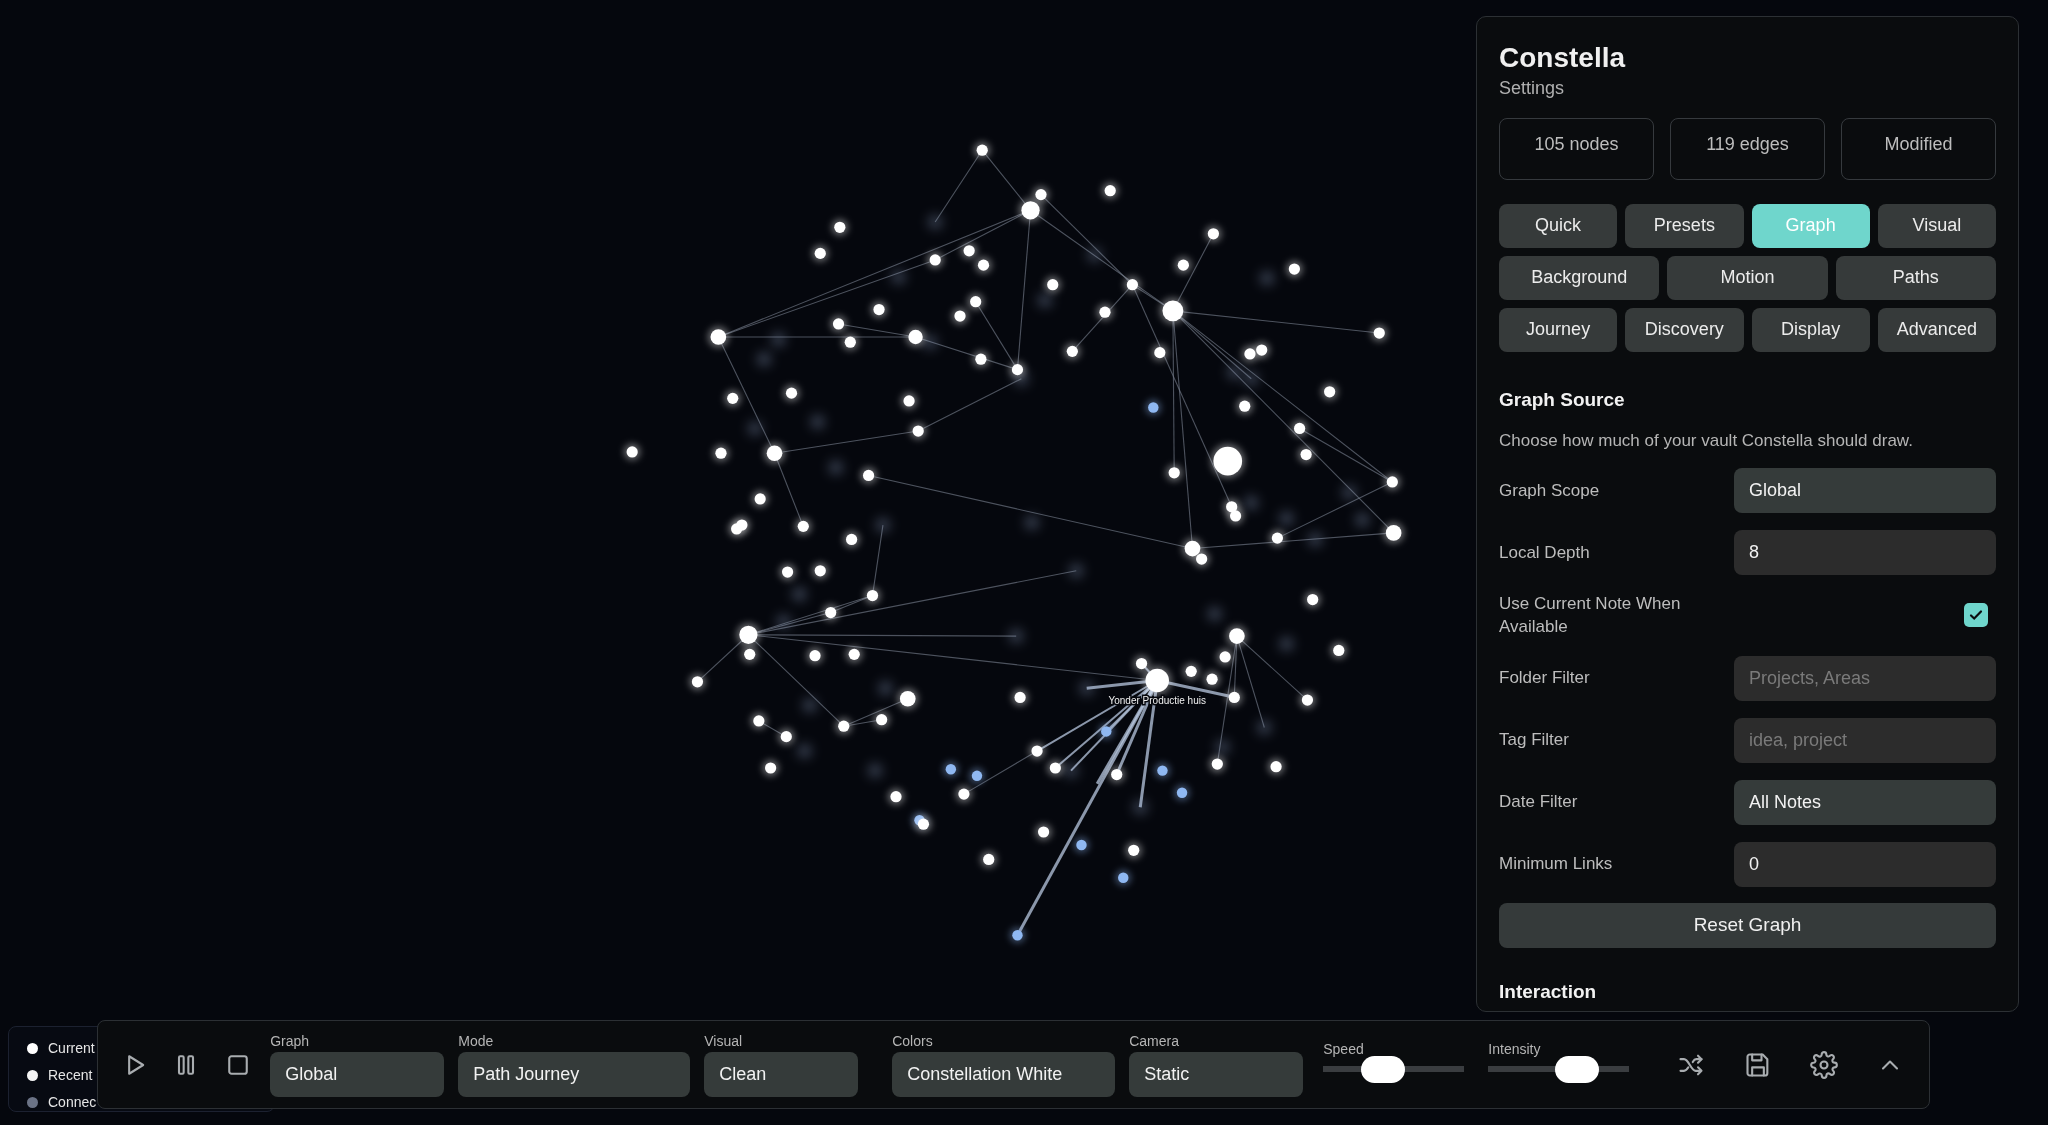 This screenshot has width=2048, height=1125. Describe the element at coordinates (1865, 864) in the screenshot. I see `number-field: 0` at that location.